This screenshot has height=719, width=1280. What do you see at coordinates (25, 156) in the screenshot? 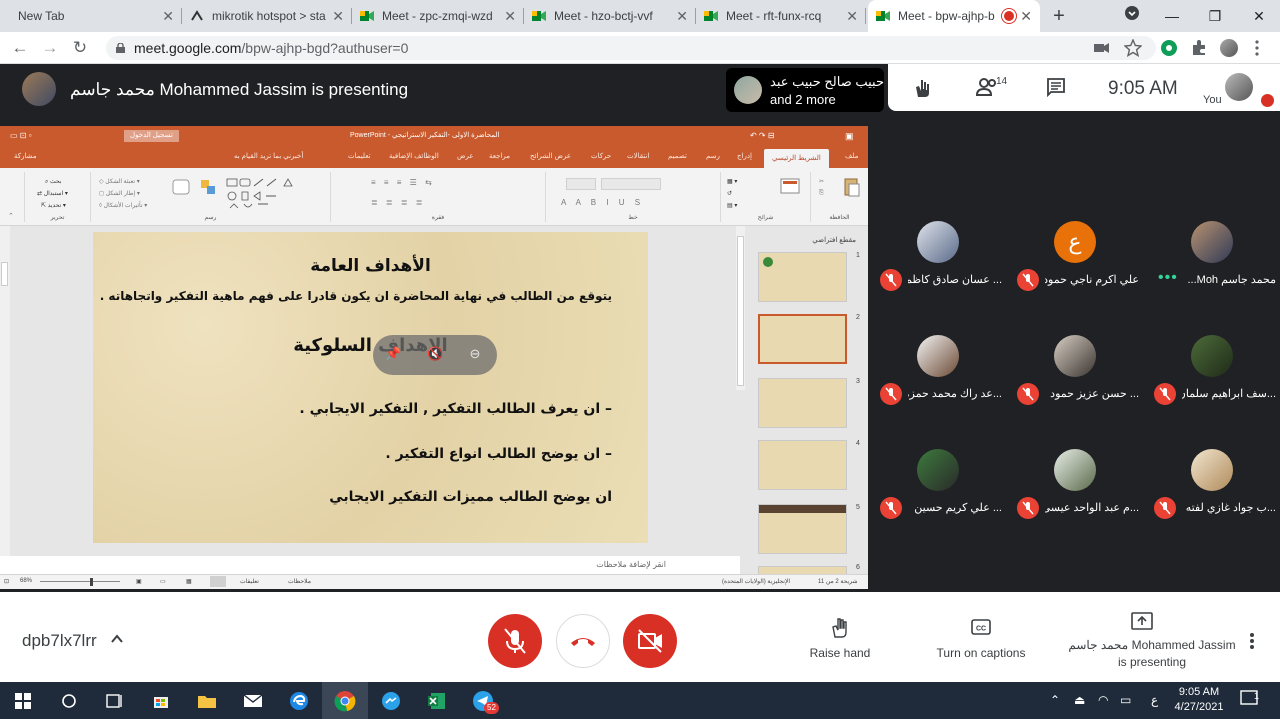
I see `ppt-share: مشاركة` at bounding box center [25, 156].